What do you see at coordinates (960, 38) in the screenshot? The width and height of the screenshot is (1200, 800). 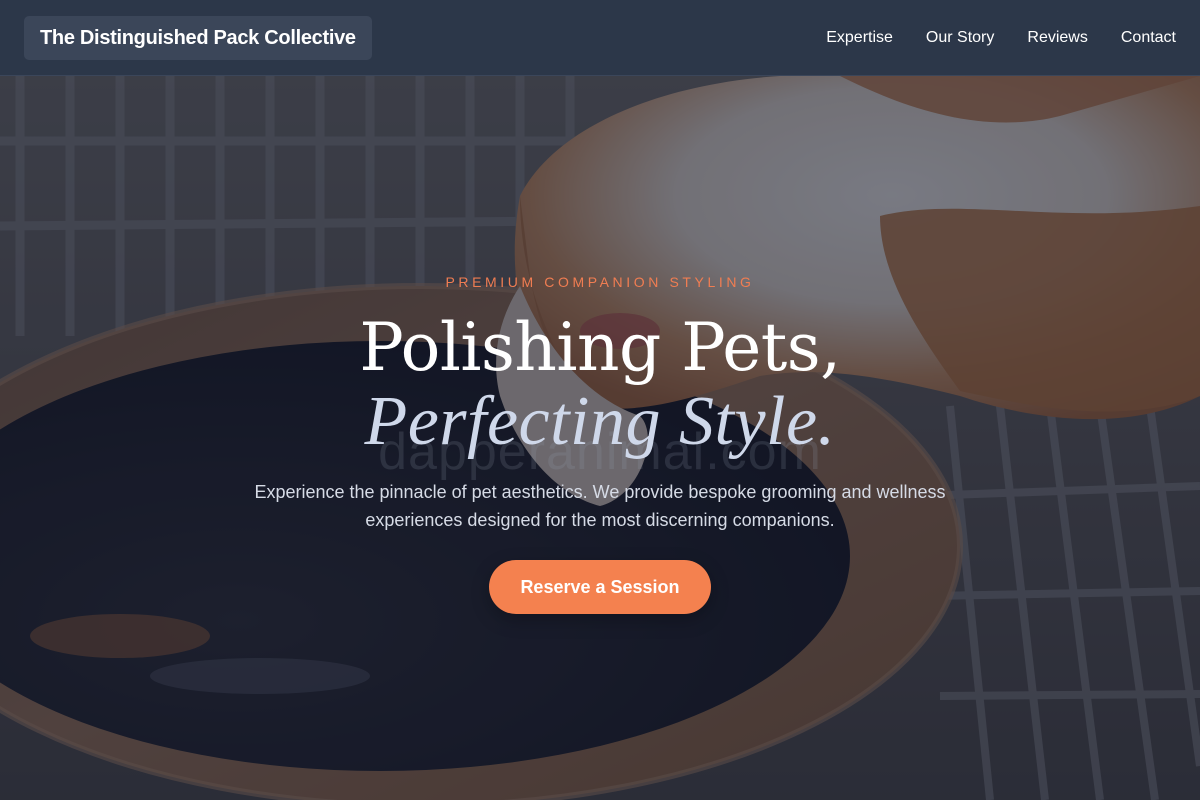 I see `nav-link-our-story: Our Story` at bounding box center [960, 38].